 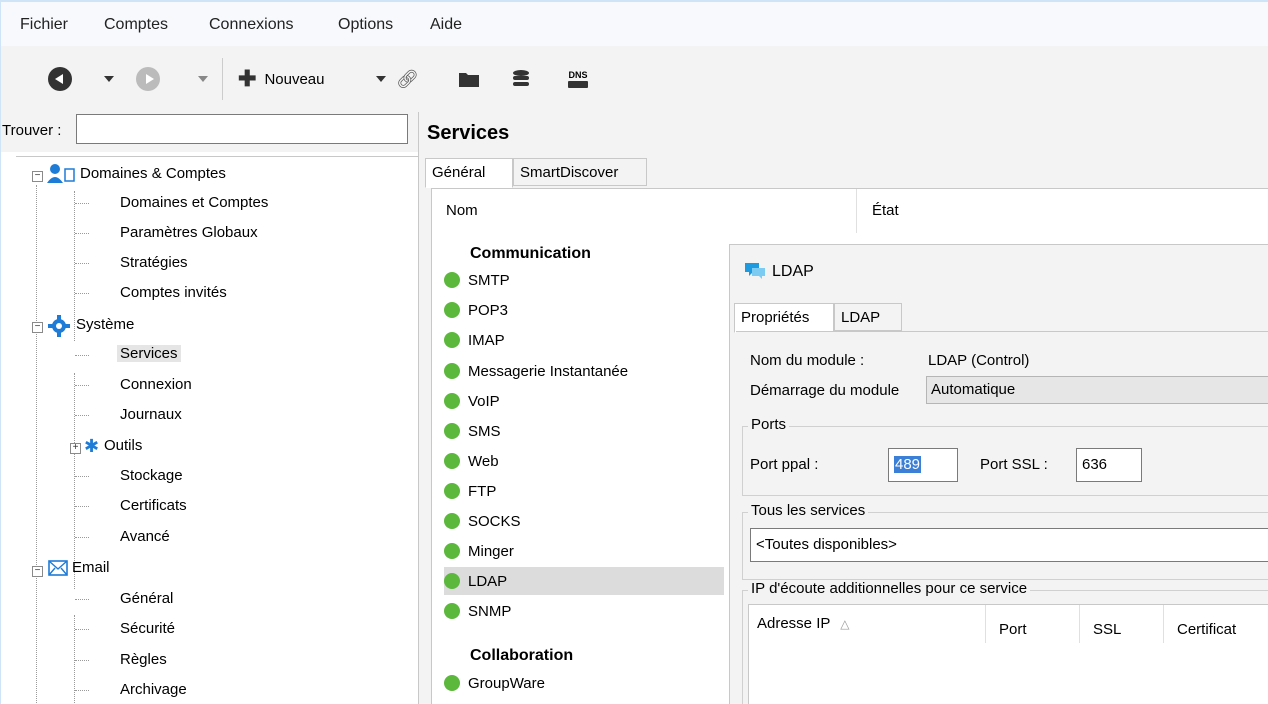 I want to click on service-row-minger: Minger, so click(x=584, y=551).